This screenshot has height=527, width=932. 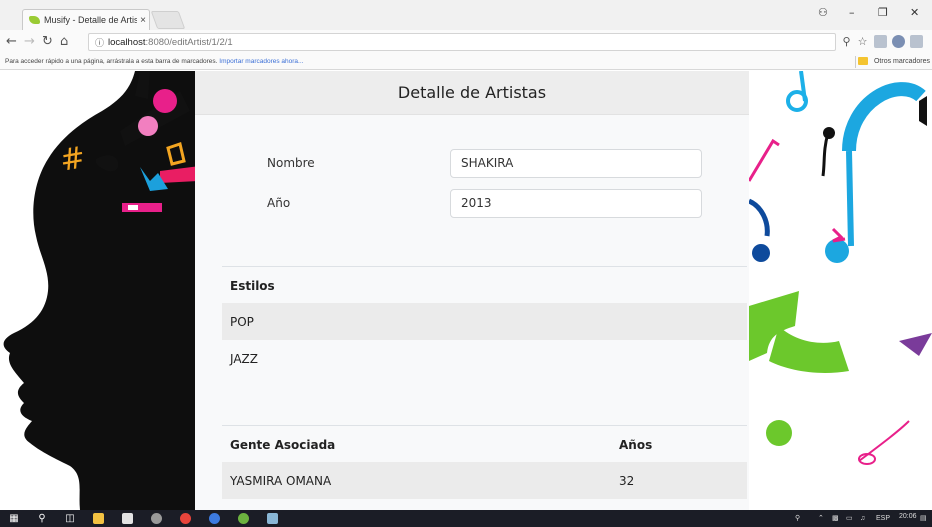 I want to click on styles-header-cell: Estilos, so click(x=252, y=286).